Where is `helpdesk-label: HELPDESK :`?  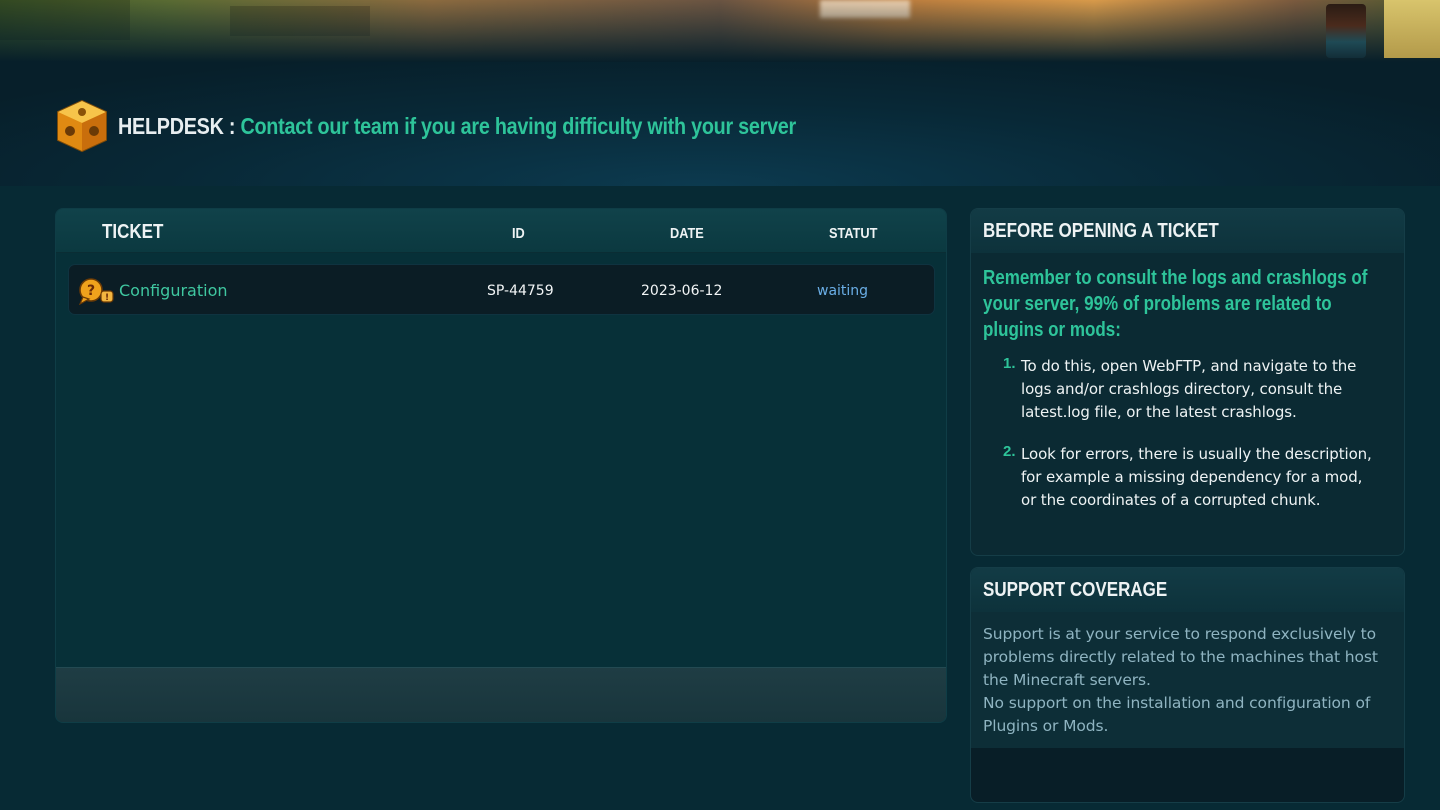
helpdesk-label: HELPDESK : is located at coordinates (177, 125).